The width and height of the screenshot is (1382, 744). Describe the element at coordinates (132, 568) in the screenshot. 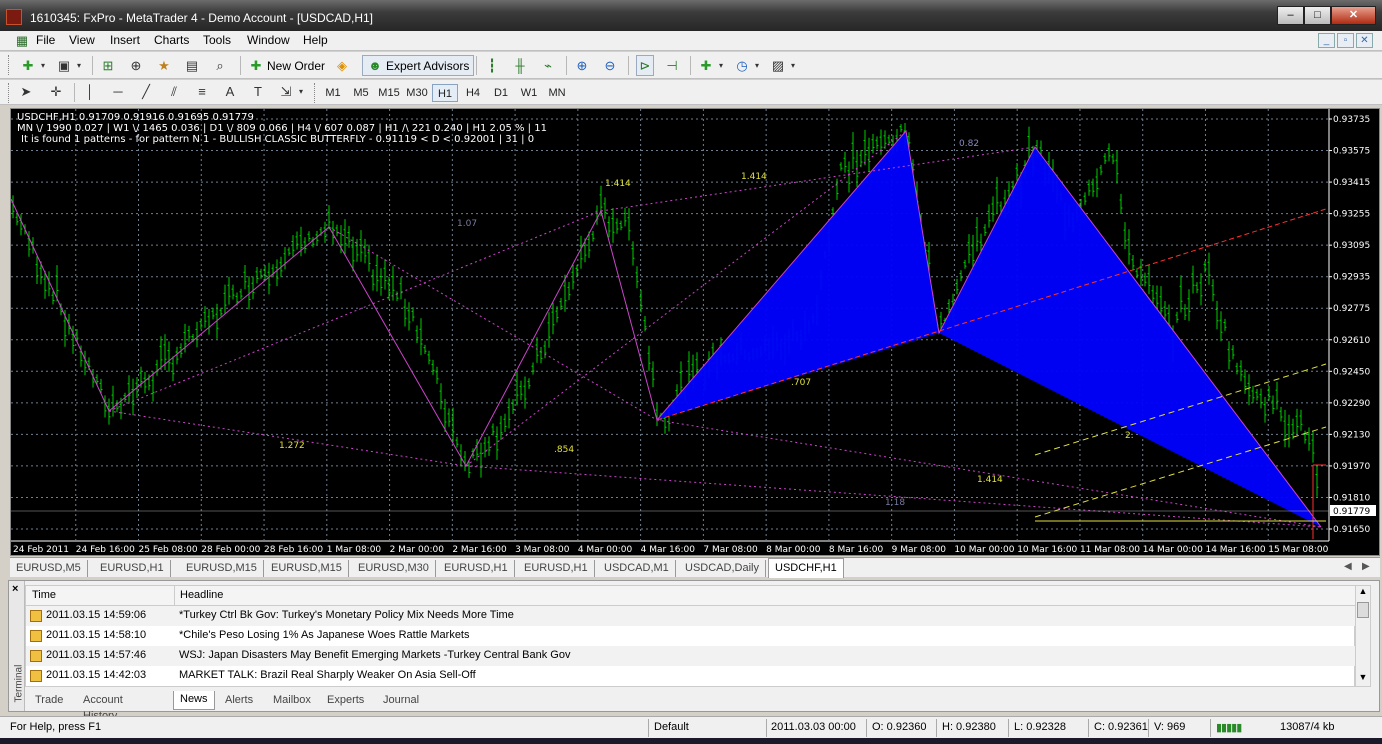

I see `chart-tab-eurusd-h1: EURUSD,H1` at that location.